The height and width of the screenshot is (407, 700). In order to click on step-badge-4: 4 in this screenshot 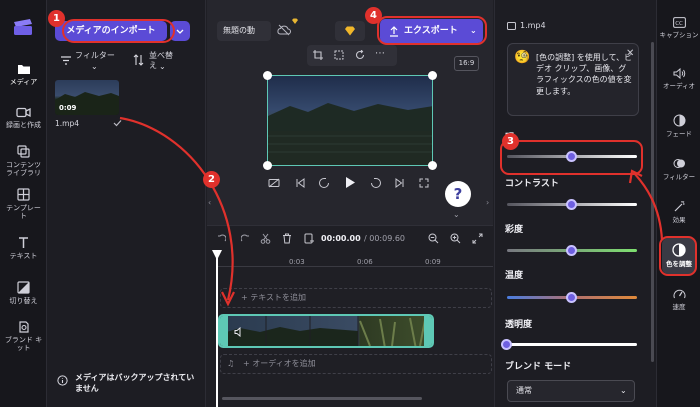, I will do `click(373, 15)`.